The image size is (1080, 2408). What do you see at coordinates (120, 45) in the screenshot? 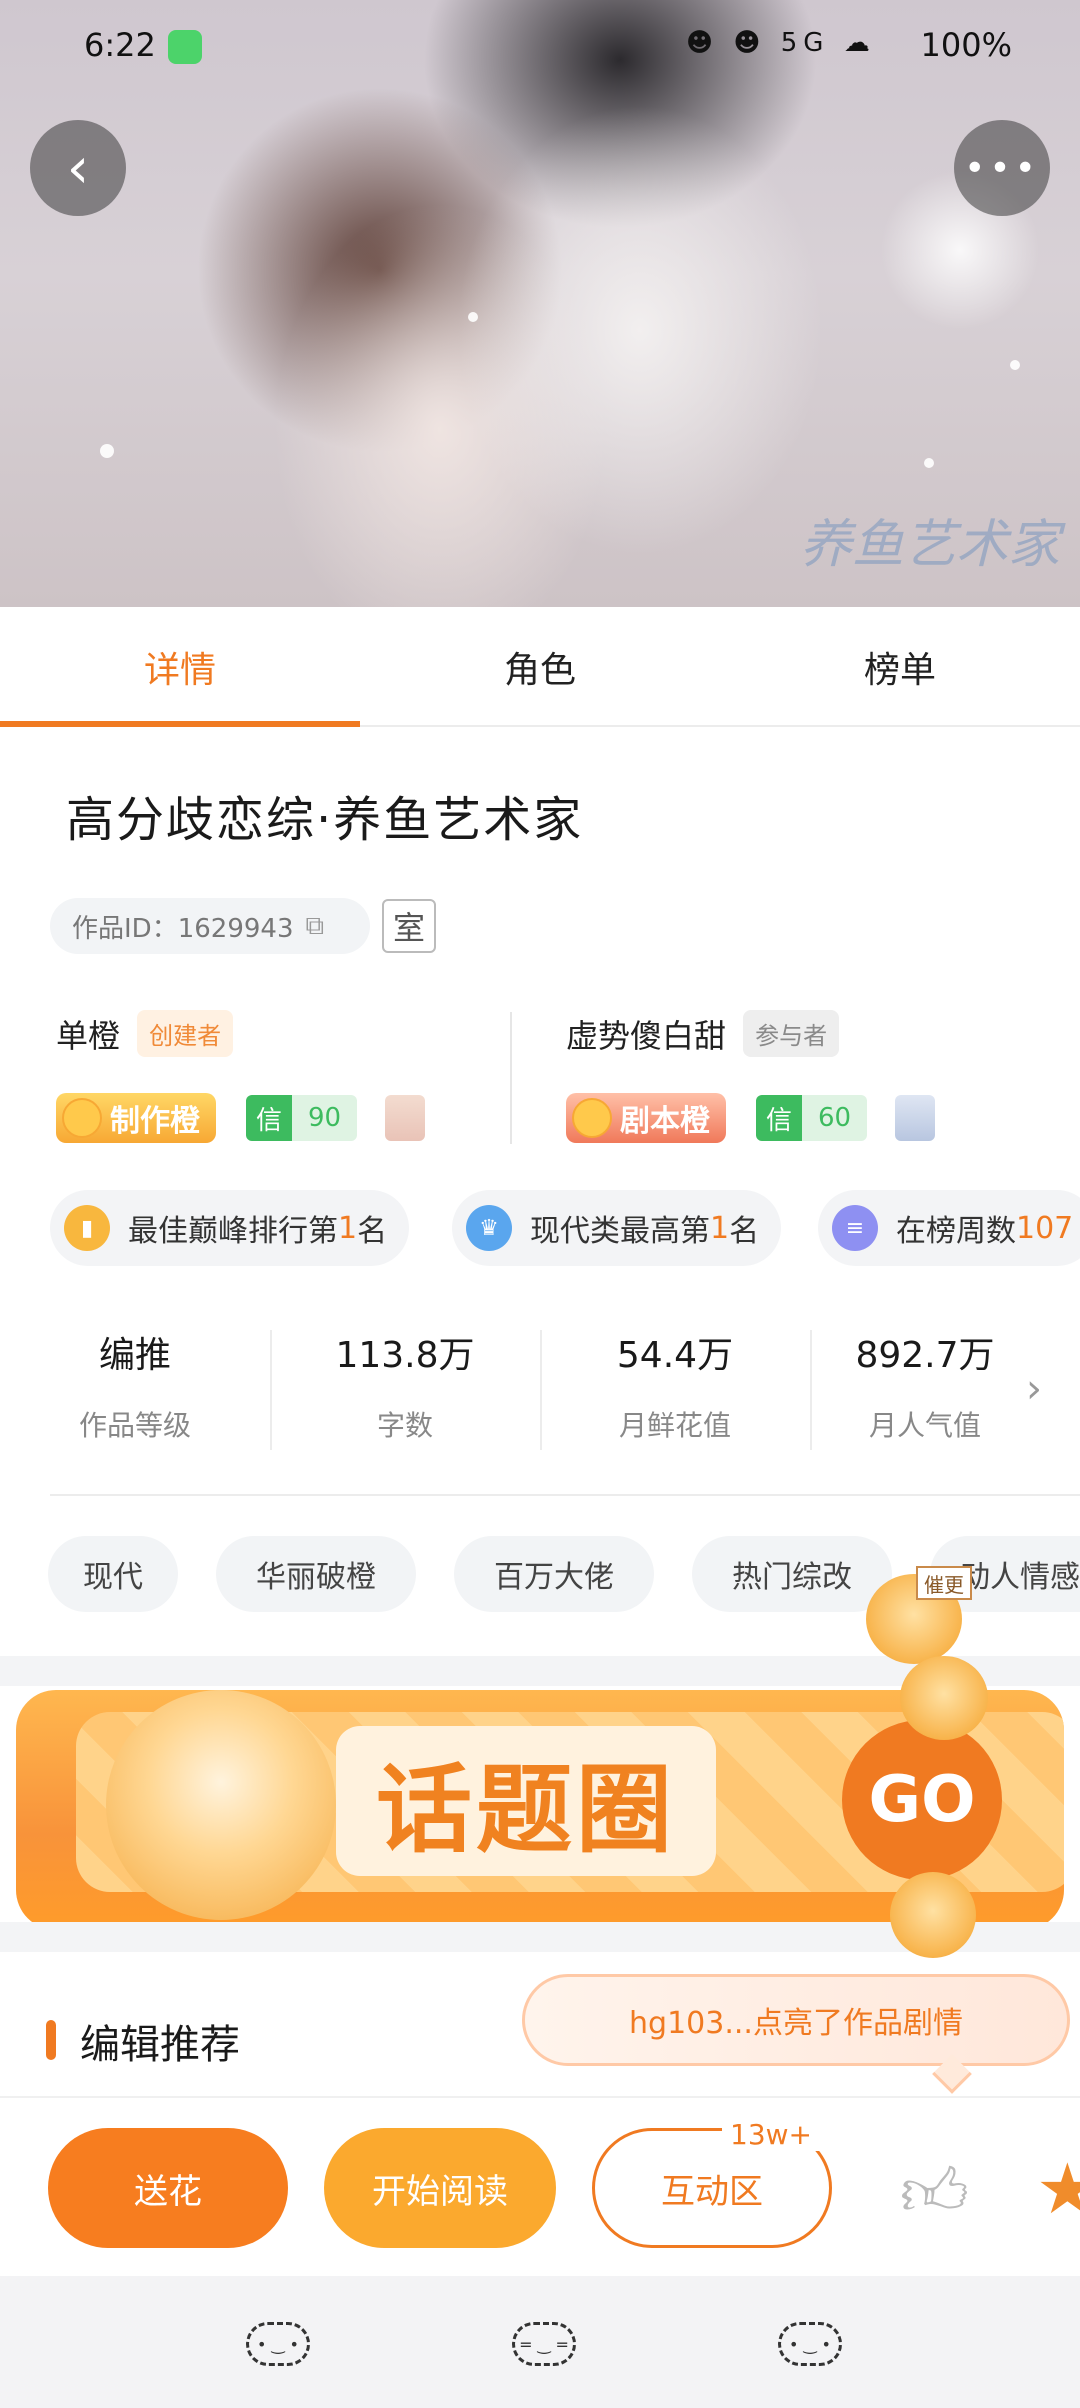
I see `status-time: 6:22` at bounding box center [120, 45].